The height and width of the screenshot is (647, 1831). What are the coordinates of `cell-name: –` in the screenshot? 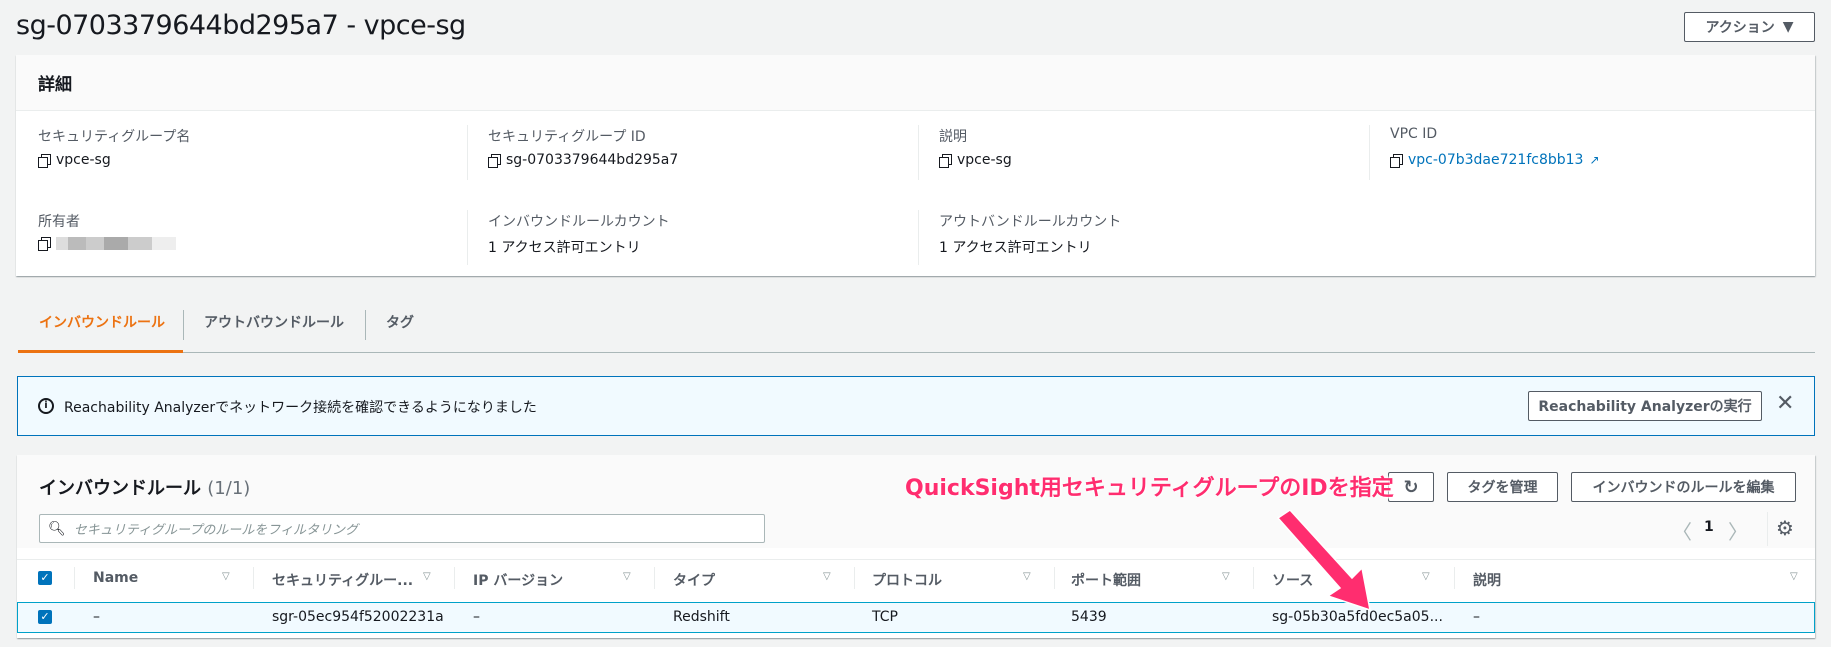 It's located at (96, 617).